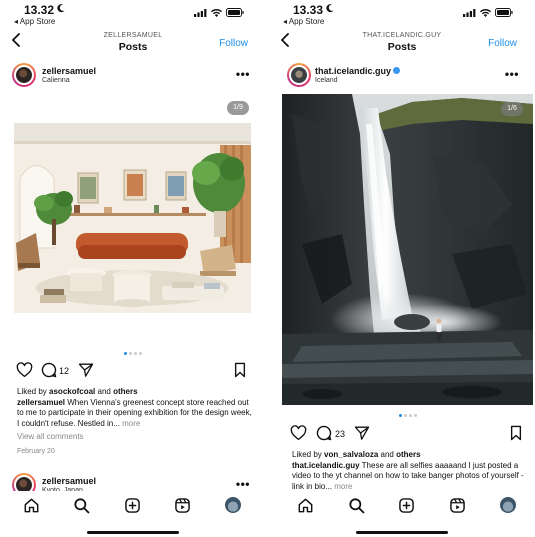  I want to click on likes-text: Liked by asockofcoal and others, so click(134, 392).